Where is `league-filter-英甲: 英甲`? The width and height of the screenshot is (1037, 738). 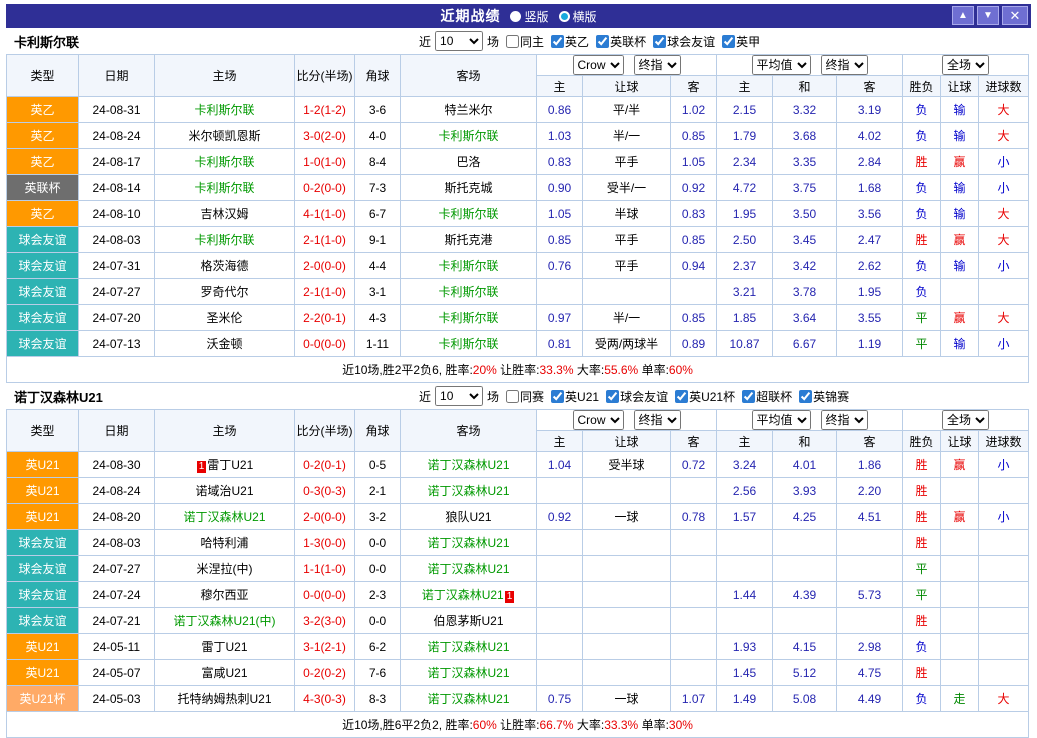 league-filter-英甲: 英甲 is located at coordinates (738, 41).